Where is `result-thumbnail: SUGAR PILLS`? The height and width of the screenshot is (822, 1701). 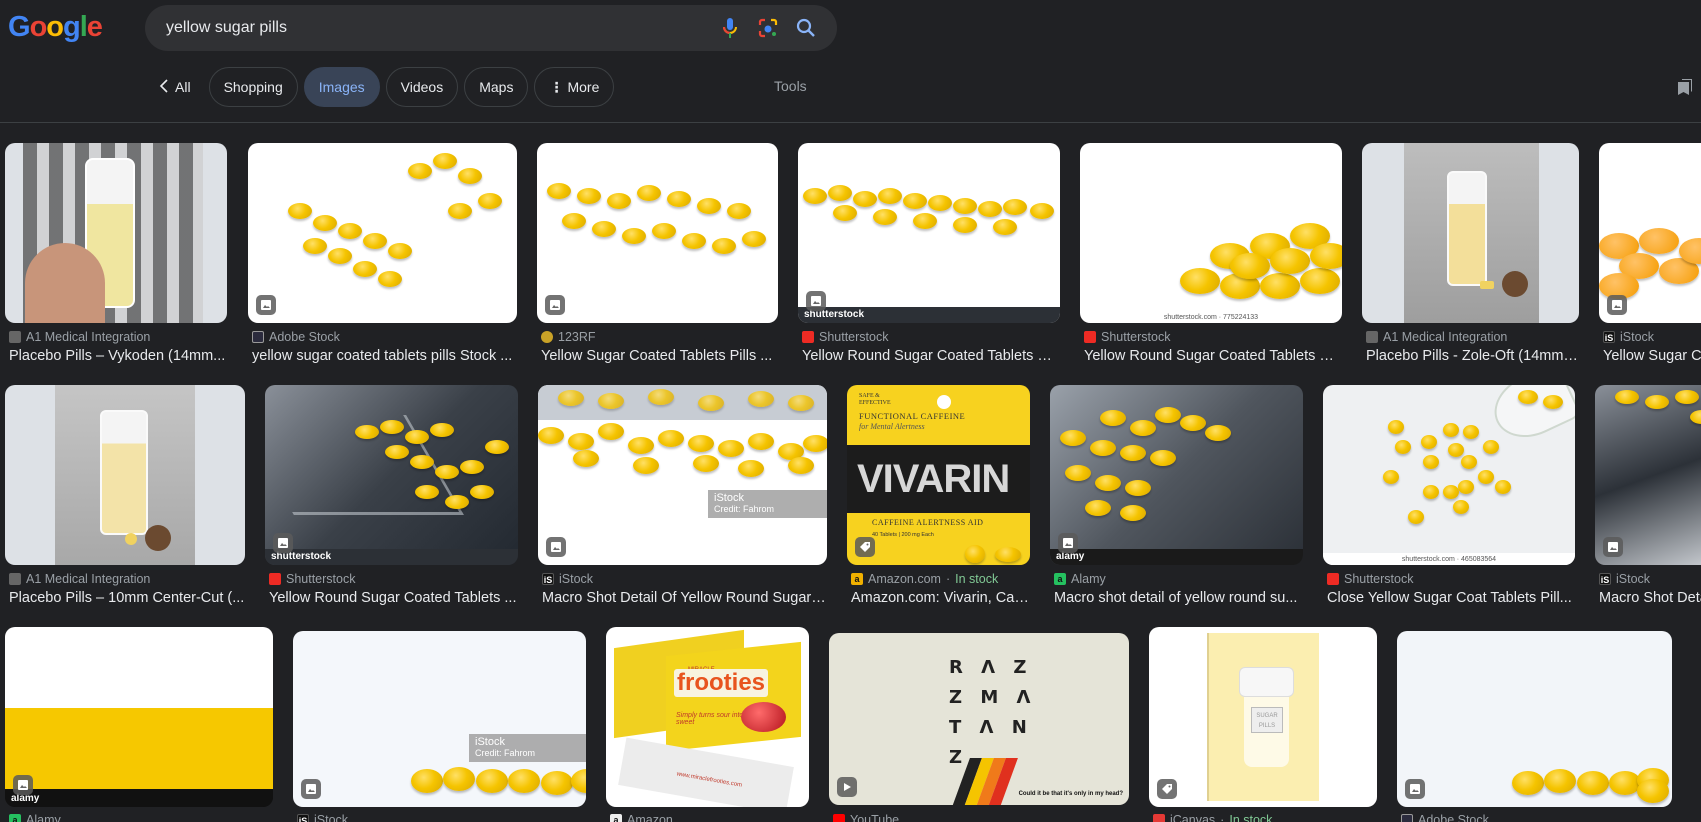
result-thumbnail: SUGAR PILLS is located at coordinates (1263, 717).